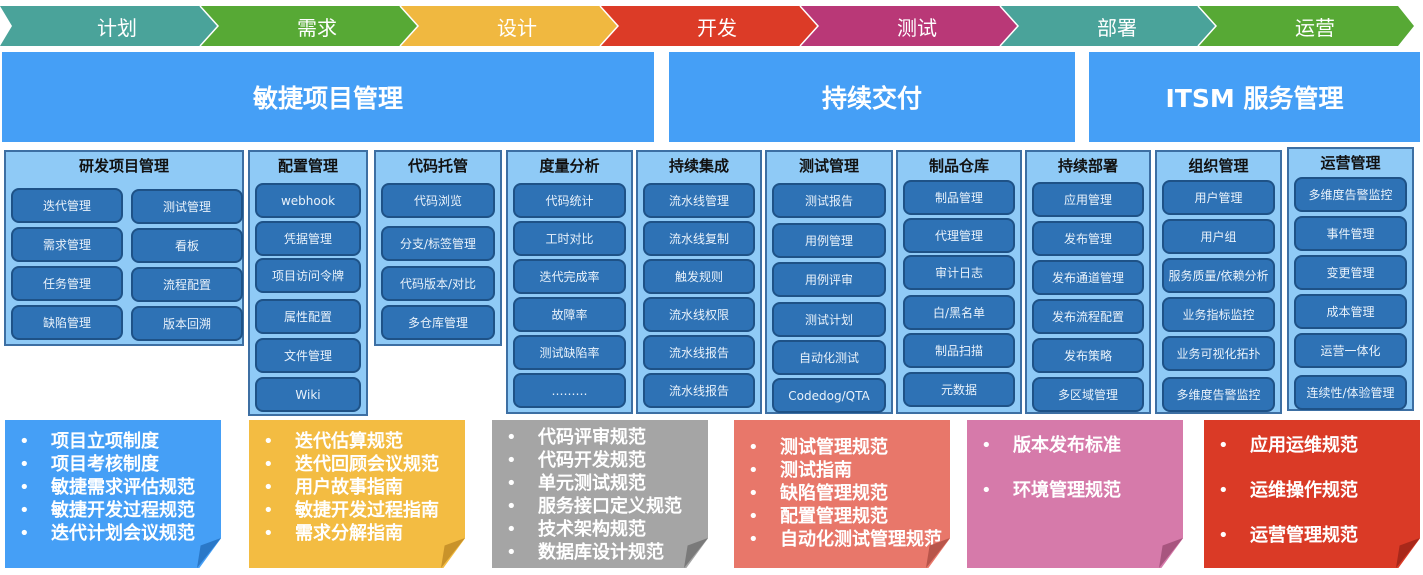  I want to click on module-item: 自动化测试, so click(829, 357).